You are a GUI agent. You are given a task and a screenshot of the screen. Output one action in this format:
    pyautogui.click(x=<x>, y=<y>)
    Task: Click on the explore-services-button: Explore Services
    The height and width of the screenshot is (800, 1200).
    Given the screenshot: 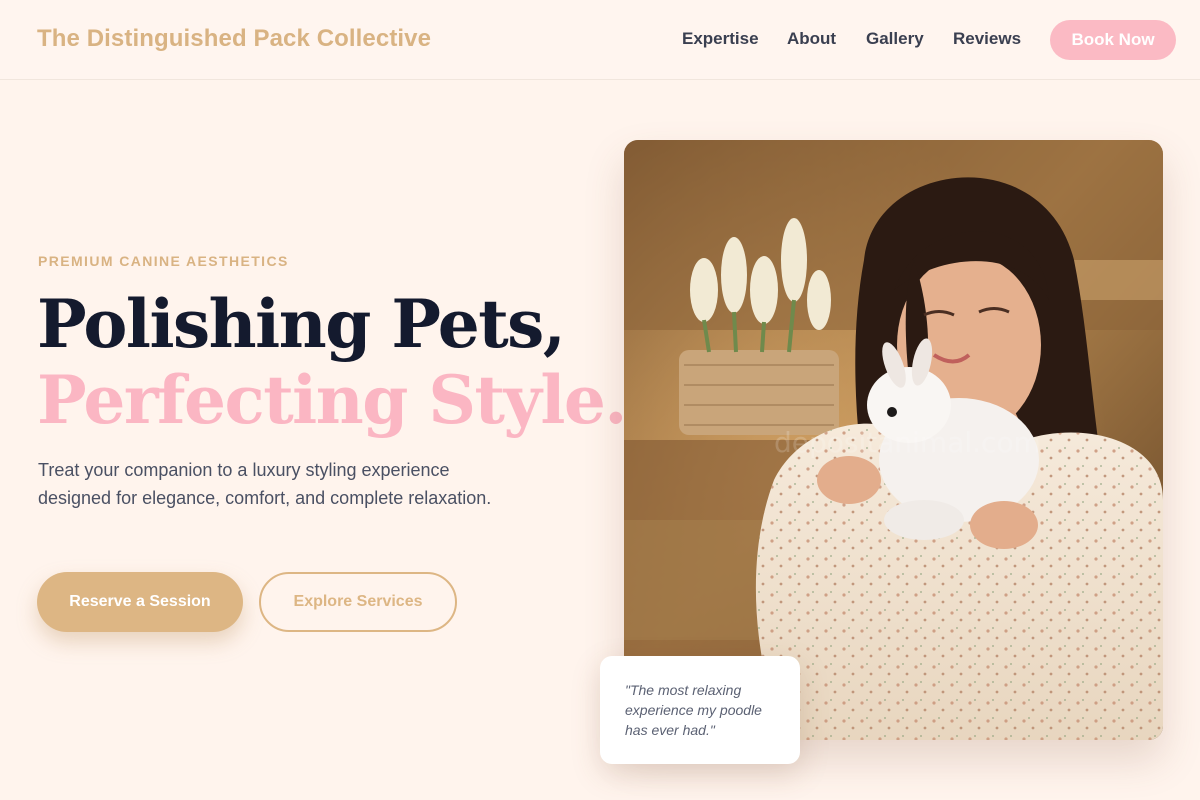 What is the action you would take?
    pyautogui.click(x=358, y=602)
    